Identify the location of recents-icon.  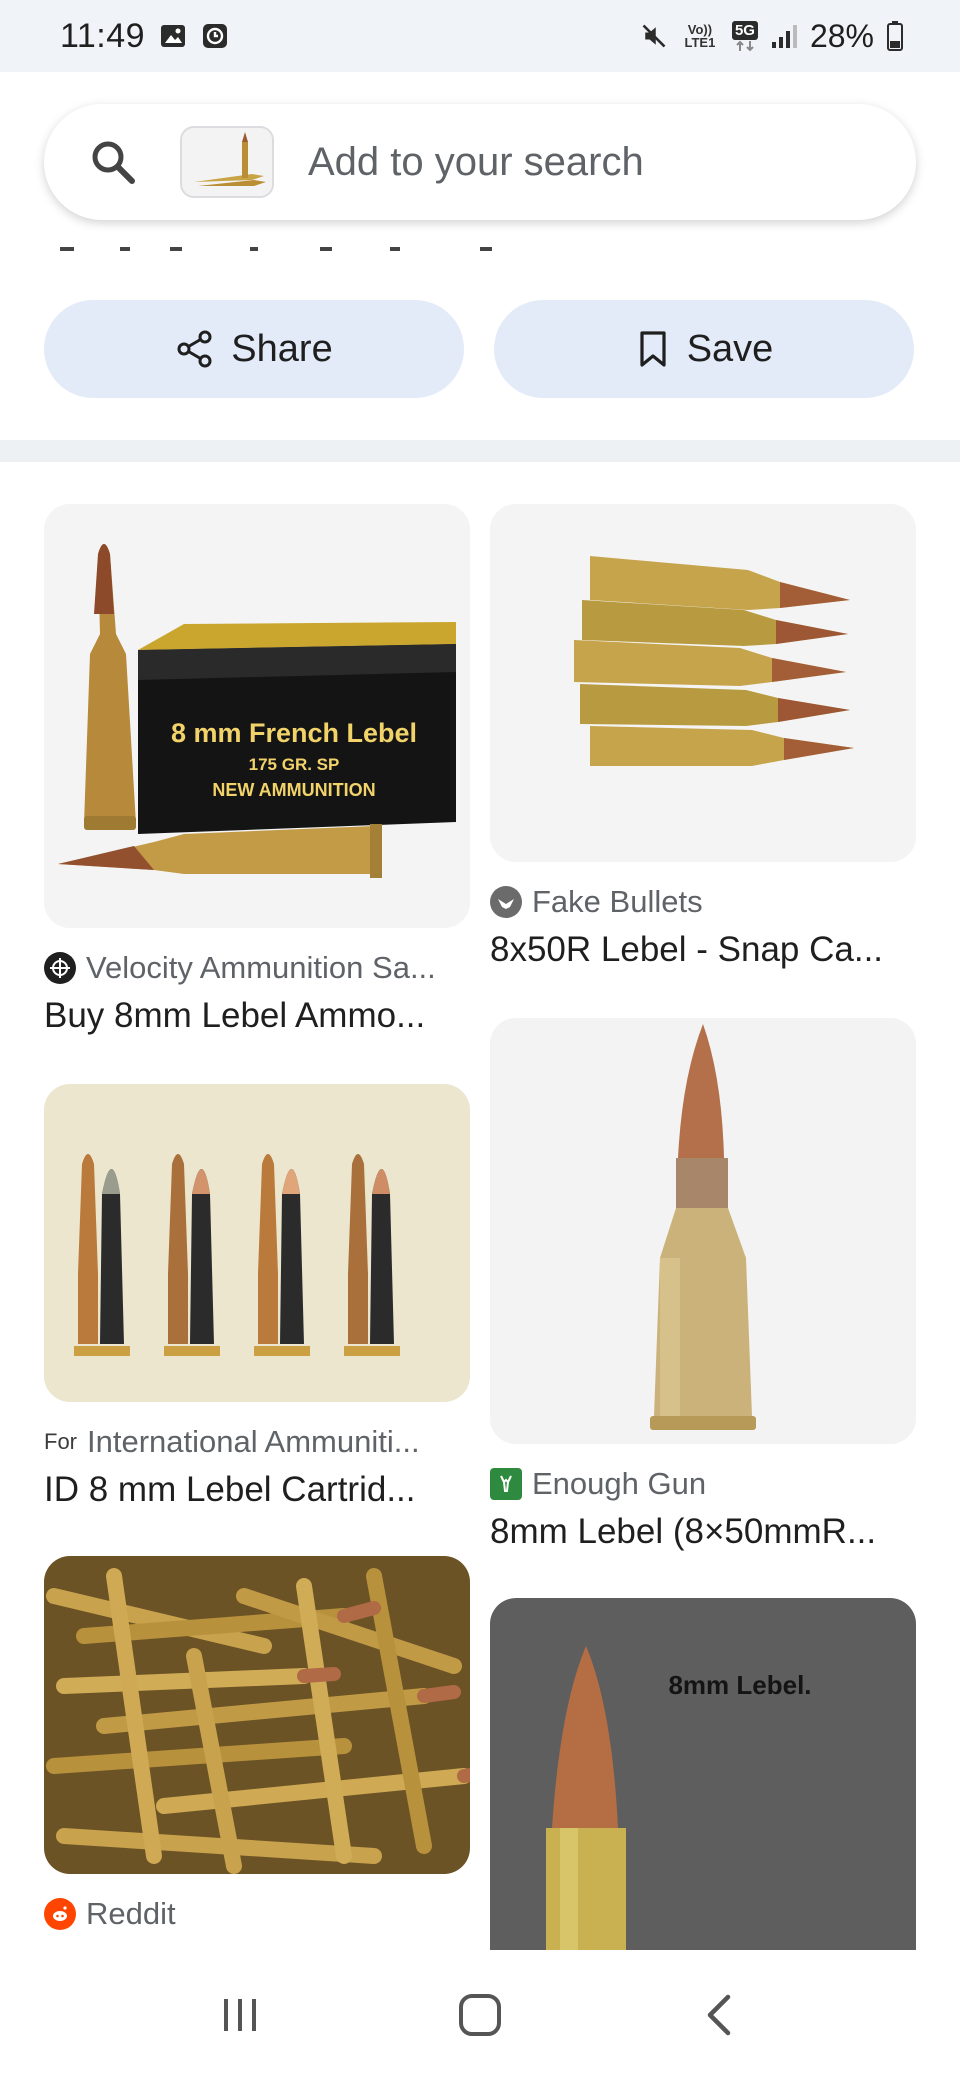
(240, 2015).